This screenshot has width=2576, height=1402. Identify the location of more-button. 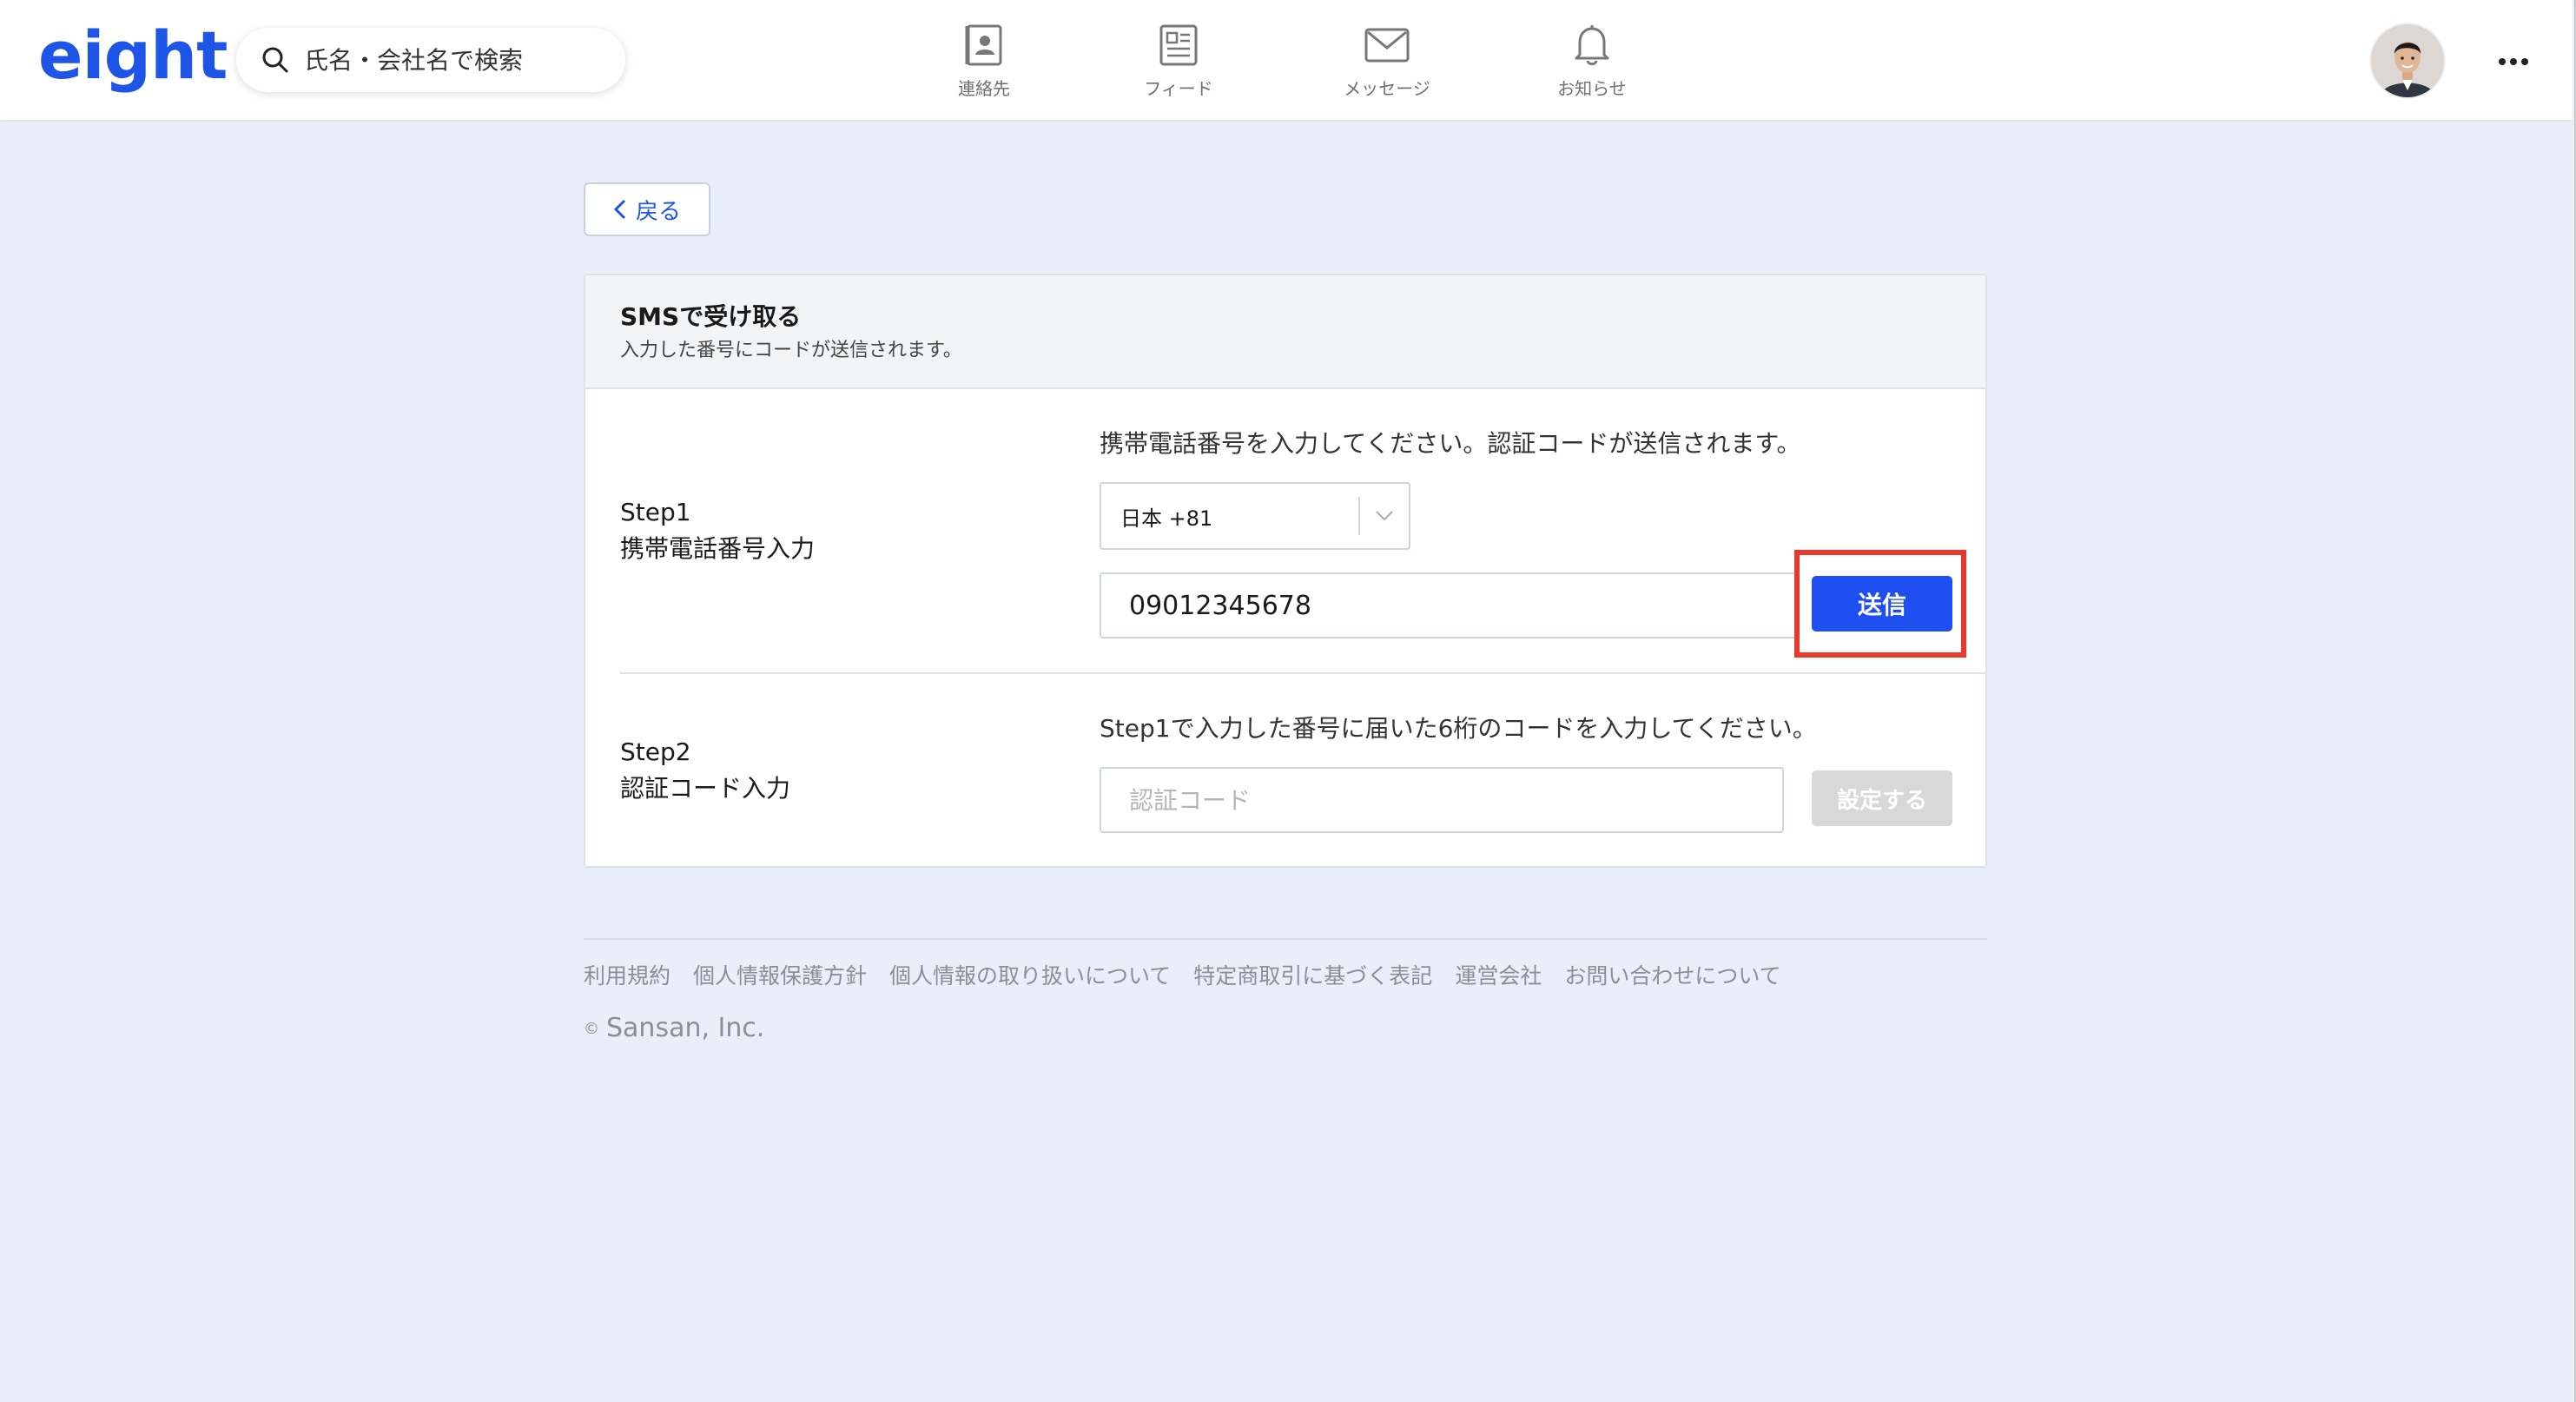
(2514, 60).